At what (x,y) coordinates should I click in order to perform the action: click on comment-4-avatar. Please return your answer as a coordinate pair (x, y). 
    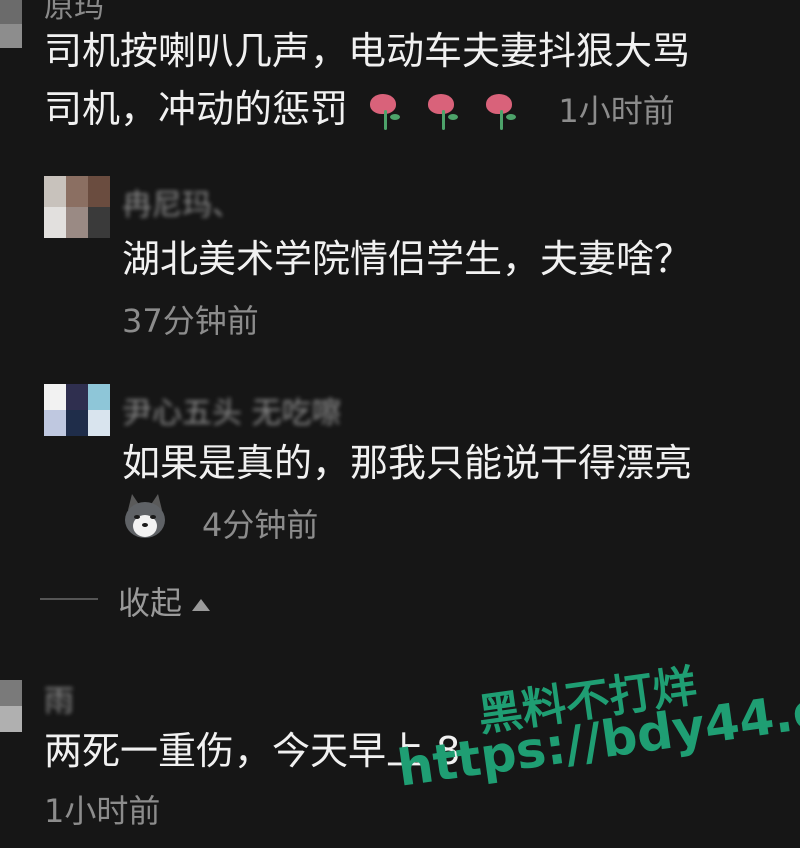
    Looking at the image, I should click on (11, 706).